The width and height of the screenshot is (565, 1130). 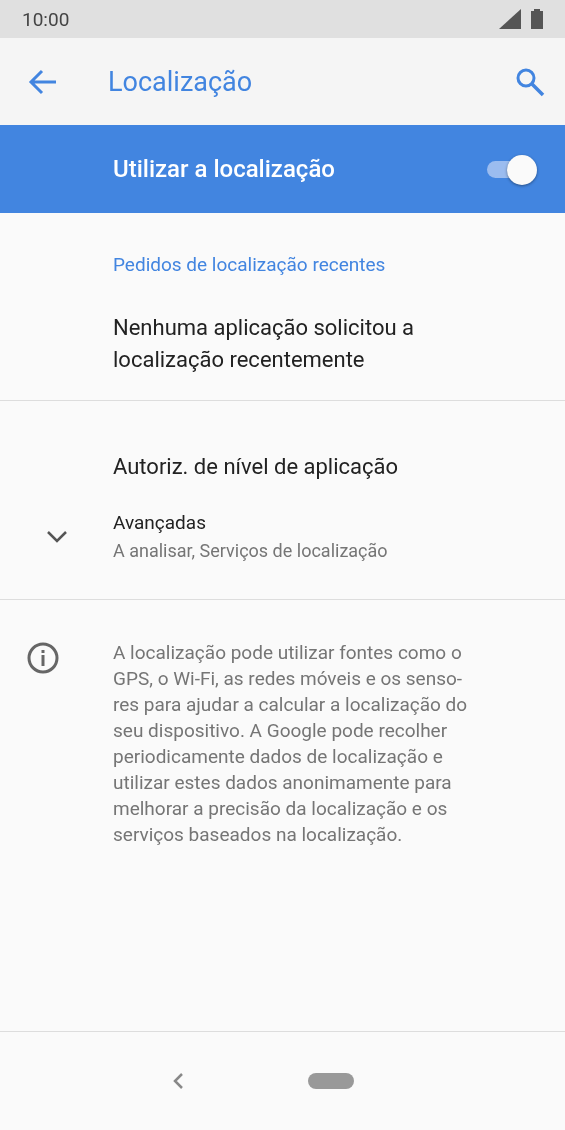 What do you see at coordinates (181, 81) in the screenshot?
I see `screen-title: Localização` at bounding box center [181, 81].